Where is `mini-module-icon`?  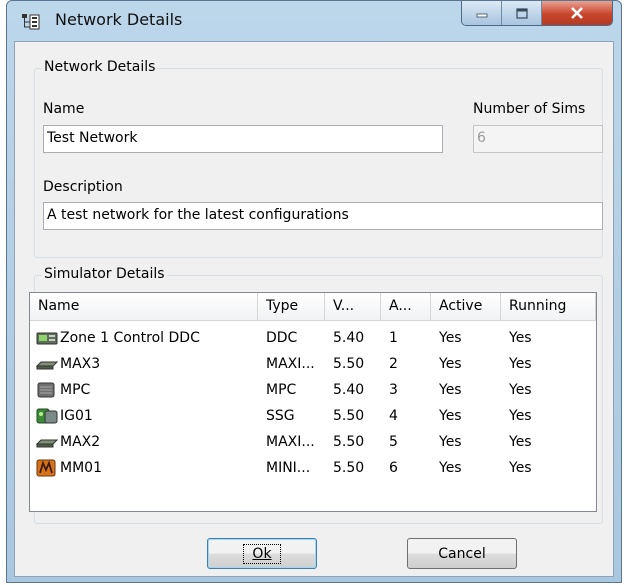 mini-module-icon is located at coordinates (46, 468).